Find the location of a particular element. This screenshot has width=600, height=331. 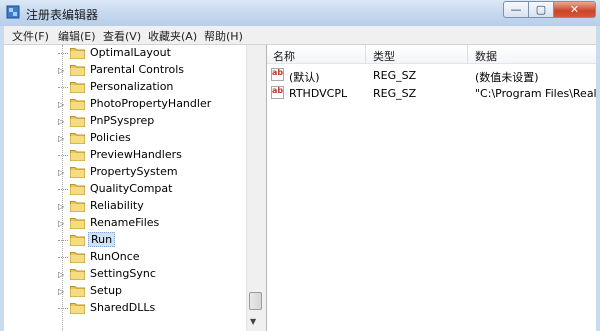

tree-item-label: Policies is located at coordinates (110, 137).